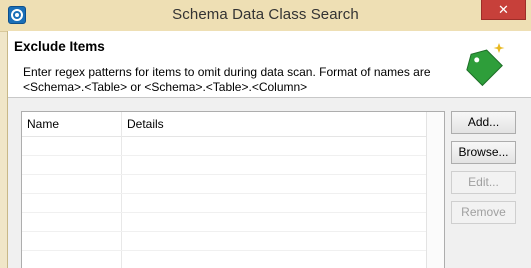  I want to click on table-header: Name Details, so click(233, 124).